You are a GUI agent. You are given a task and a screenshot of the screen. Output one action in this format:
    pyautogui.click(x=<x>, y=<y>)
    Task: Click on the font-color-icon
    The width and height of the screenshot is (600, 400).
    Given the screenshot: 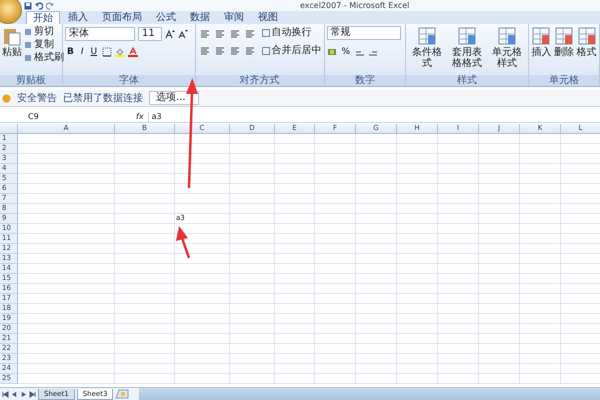 What is the action you would take?
    pyautogui.click(x=133, y=52)
    